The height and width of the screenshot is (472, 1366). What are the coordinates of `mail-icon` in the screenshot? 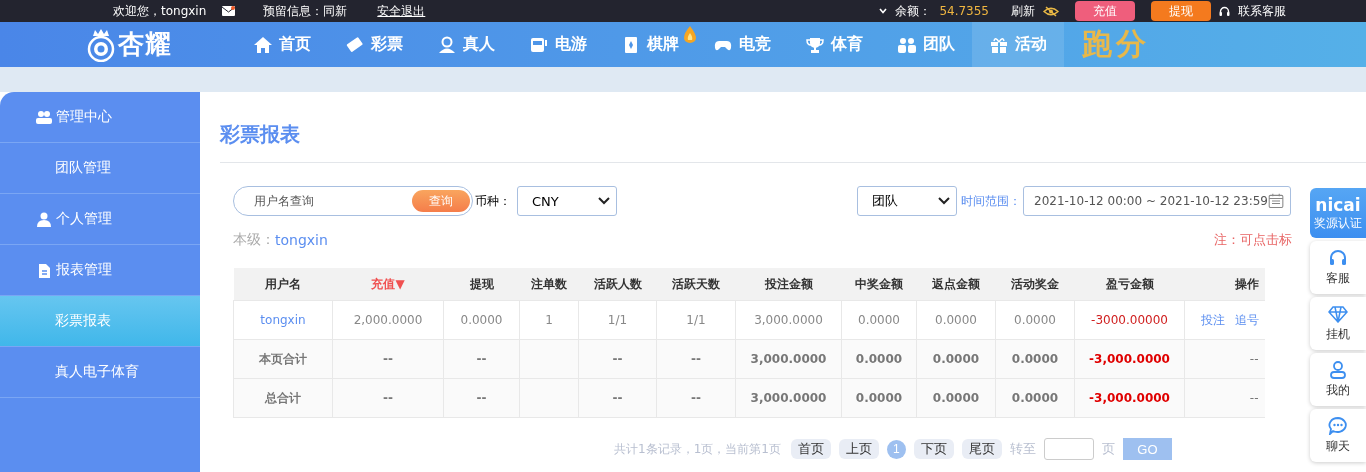 It's located at (229, 11).